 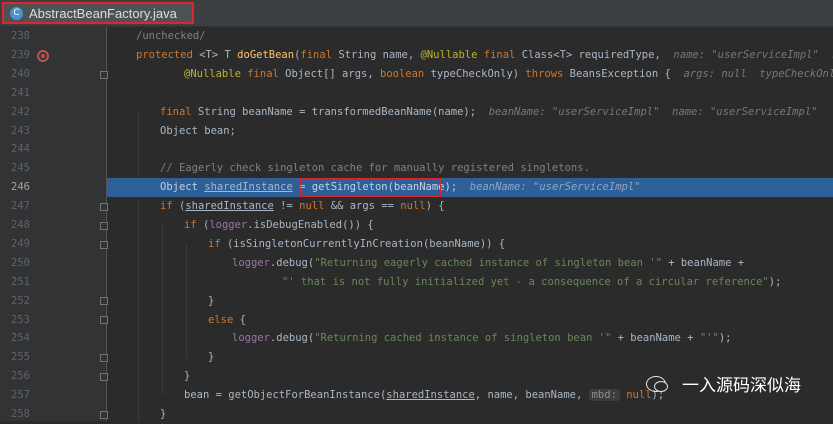 I want to click on debug-hint: args: null typeCheckOnly: fa, so click(x=758, y=73).